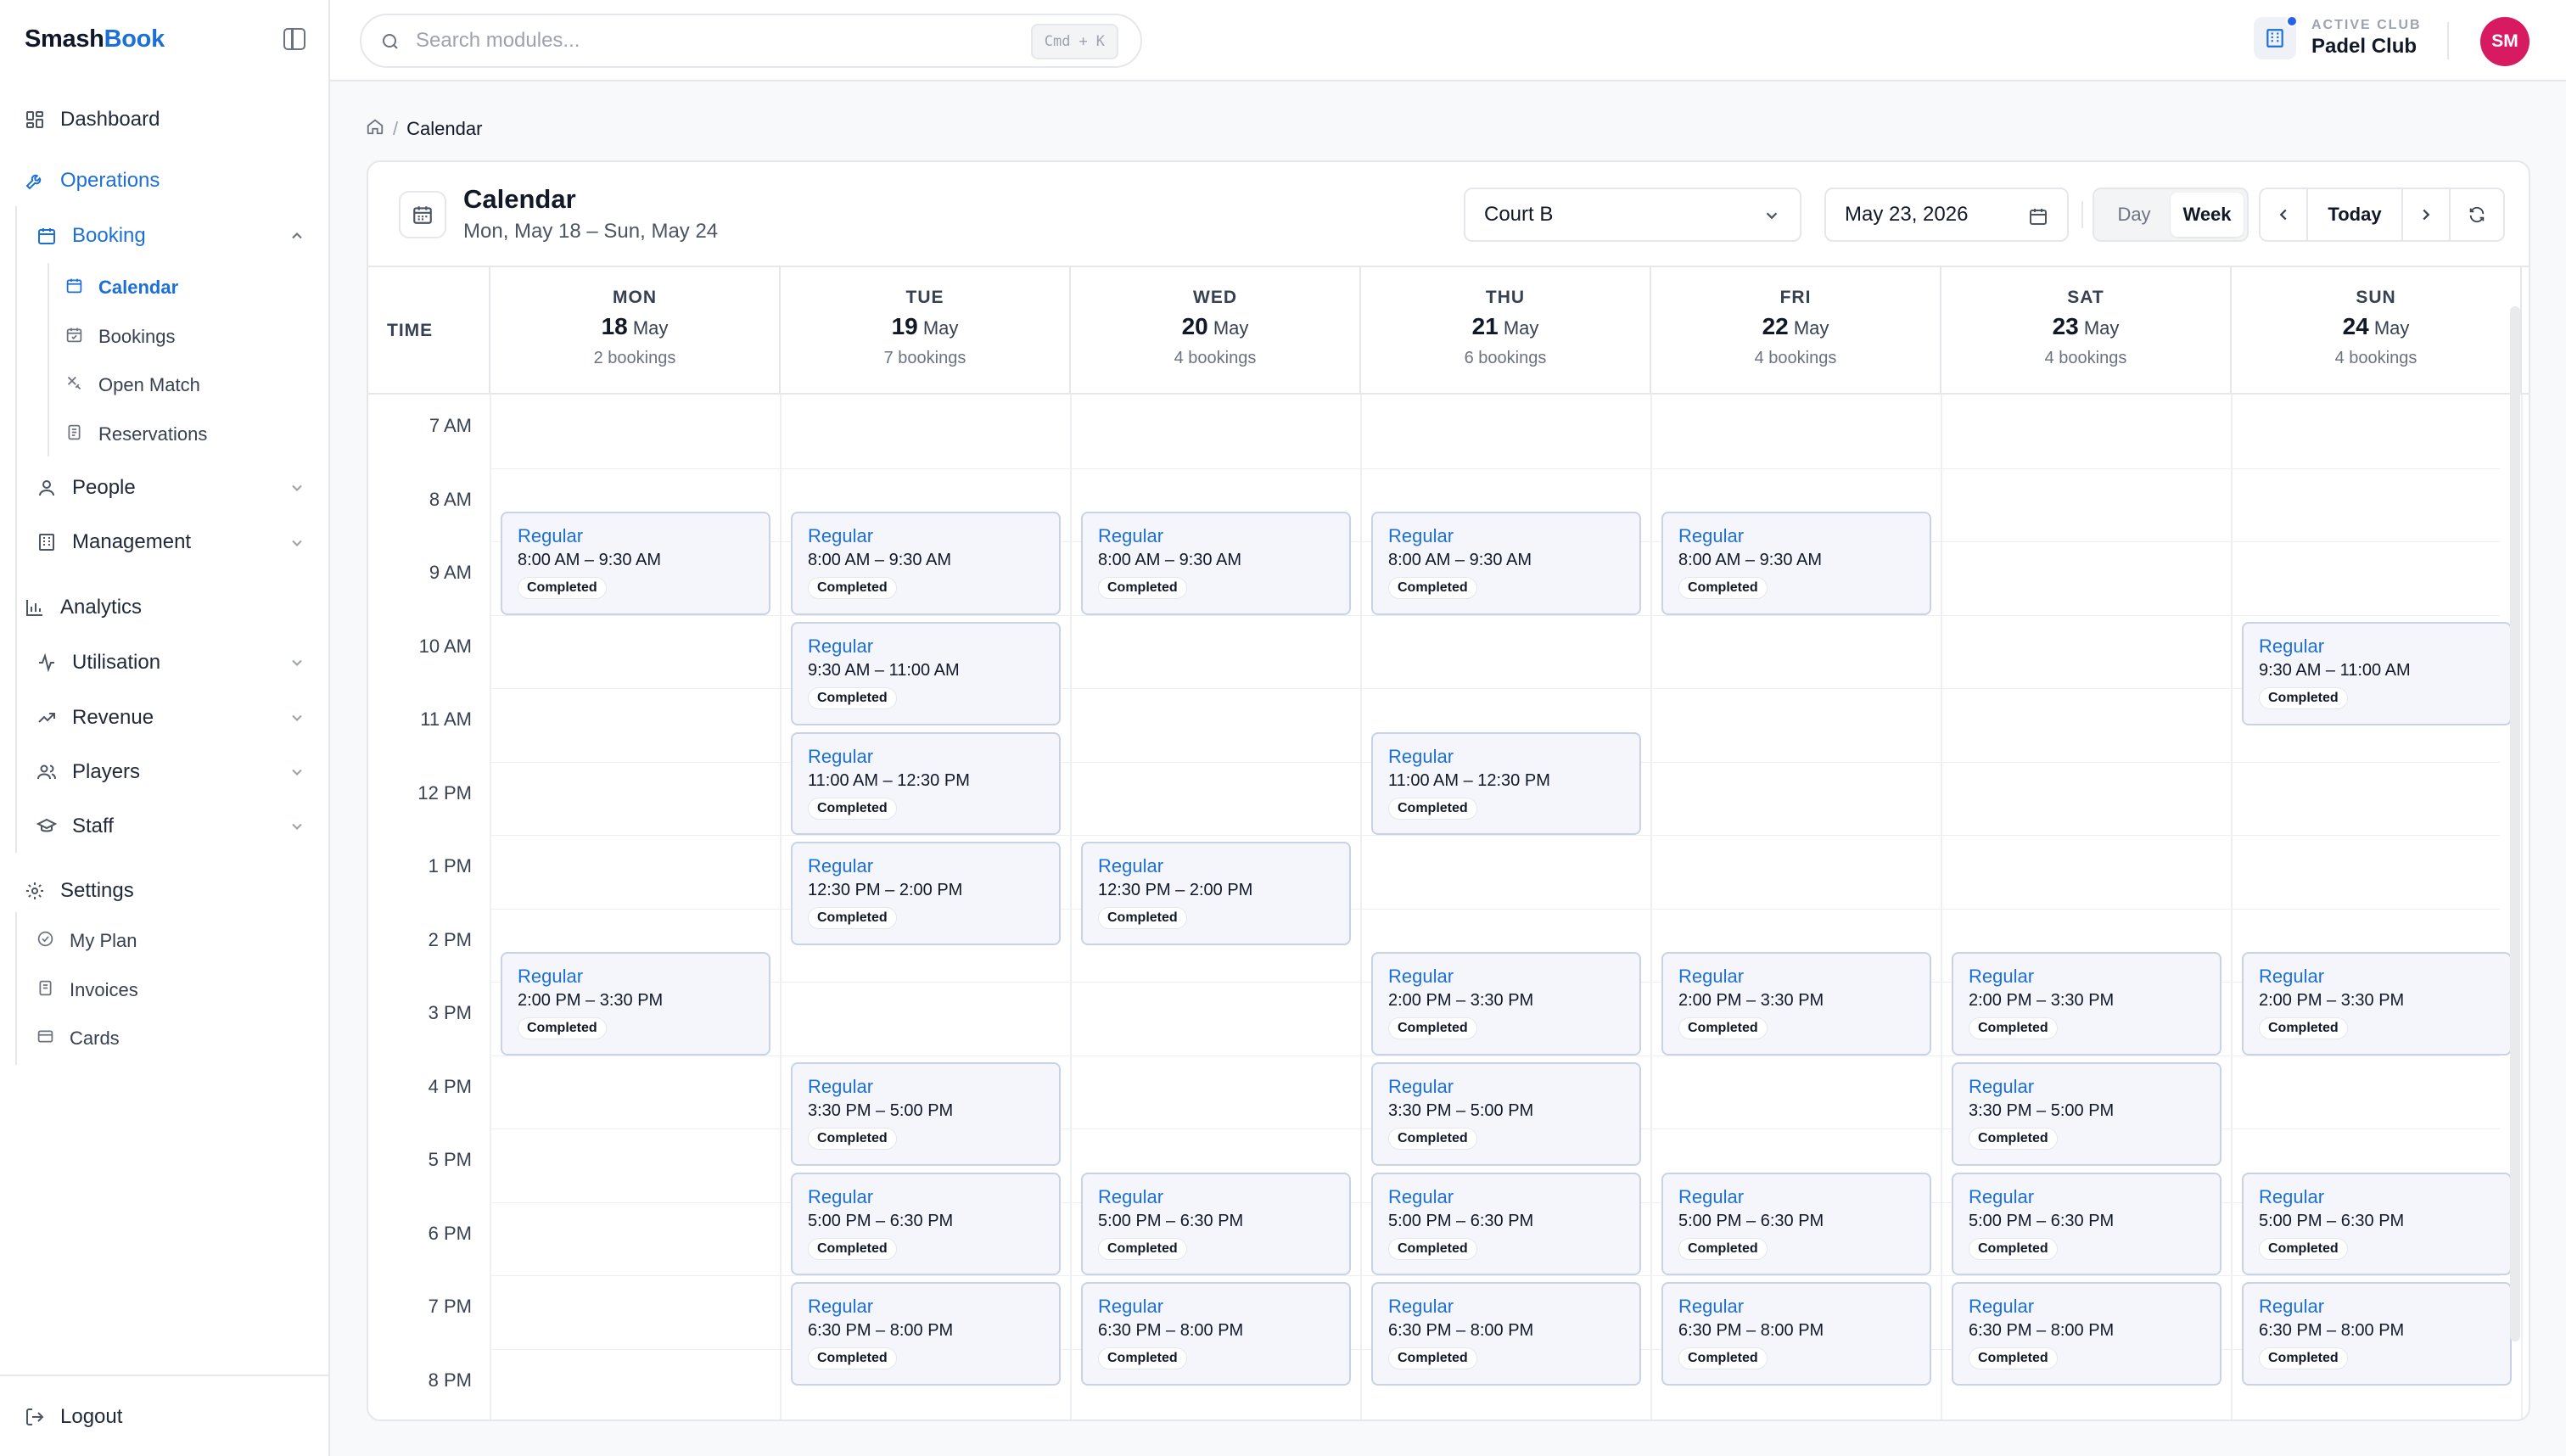  Describe the element at coordinates (1495, 1275) in the screenshot. I see `hour-gridline` at that location.